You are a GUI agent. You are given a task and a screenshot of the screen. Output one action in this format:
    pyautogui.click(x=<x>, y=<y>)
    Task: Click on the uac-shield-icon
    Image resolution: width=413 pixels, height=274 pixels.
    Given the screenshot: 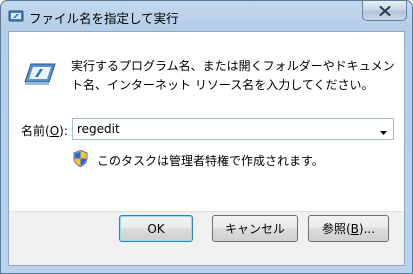 What is the action you would take?
    pyautogui.click(x=80, y=158)
    